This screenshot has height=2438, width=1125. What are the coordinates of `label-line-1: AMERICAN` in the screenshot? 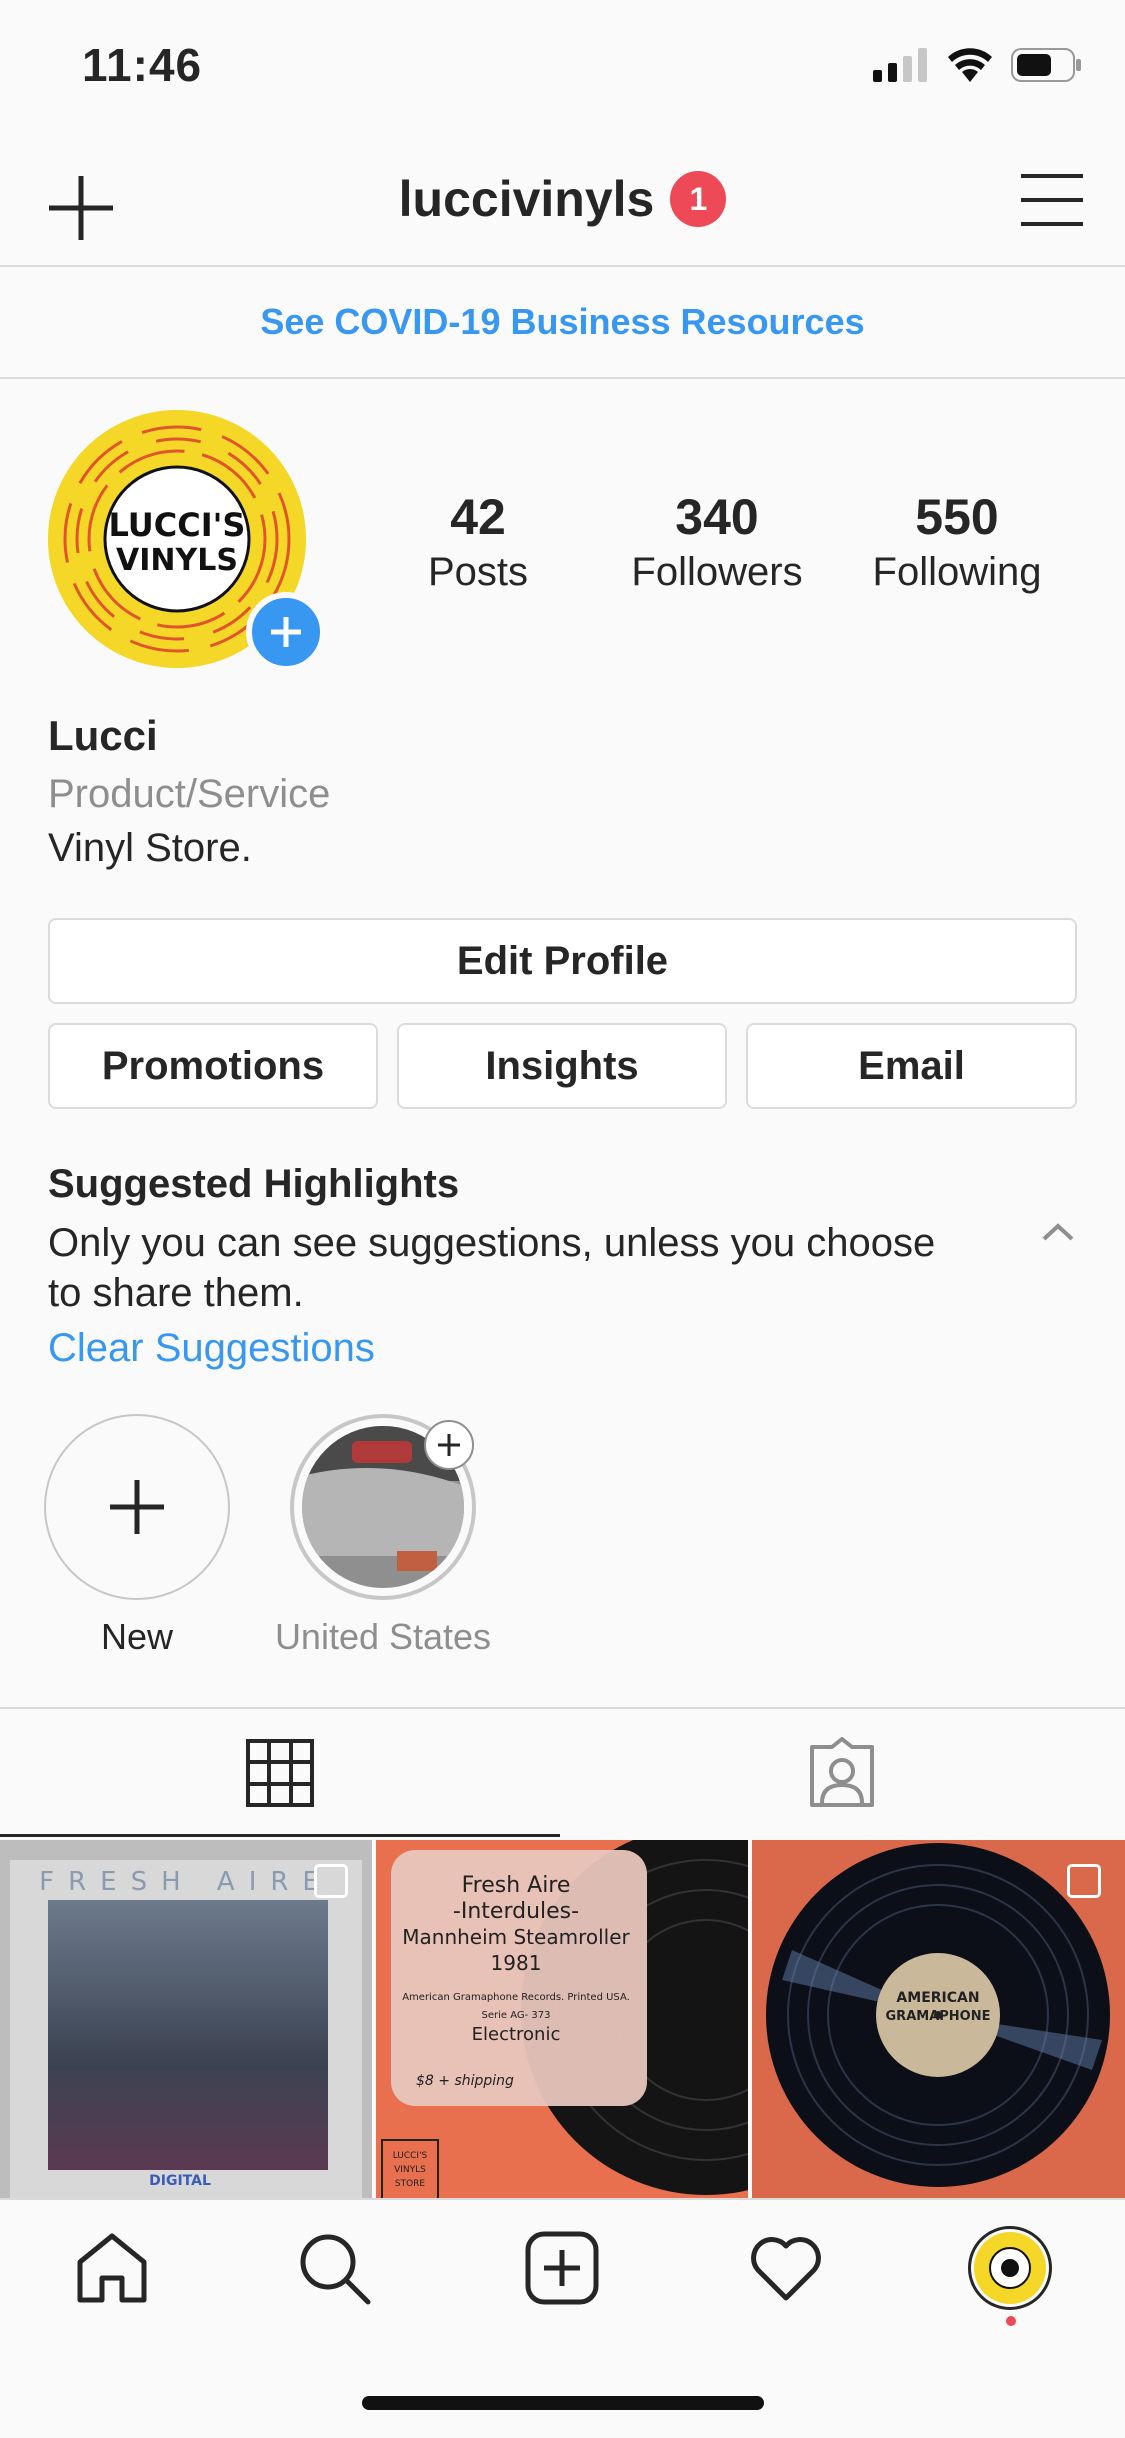 It's located at (937, 1998).